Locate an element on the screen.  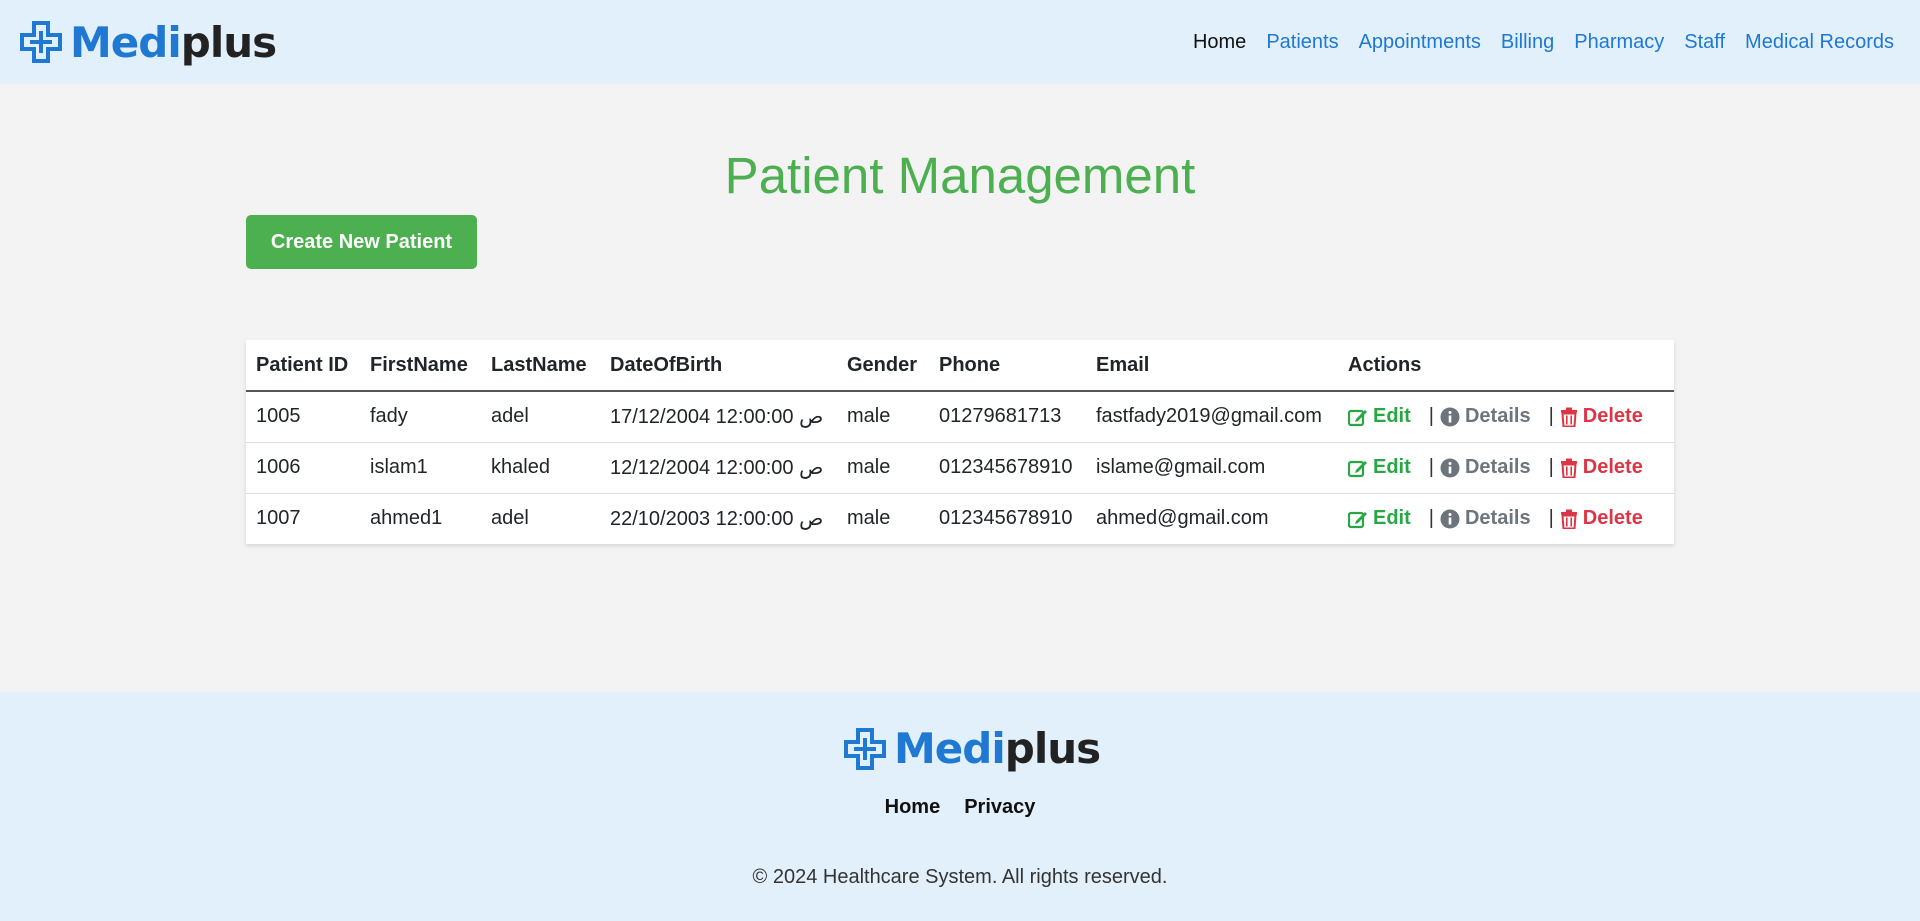
nav-billing: Billing is located at coordinates (1527, 42).